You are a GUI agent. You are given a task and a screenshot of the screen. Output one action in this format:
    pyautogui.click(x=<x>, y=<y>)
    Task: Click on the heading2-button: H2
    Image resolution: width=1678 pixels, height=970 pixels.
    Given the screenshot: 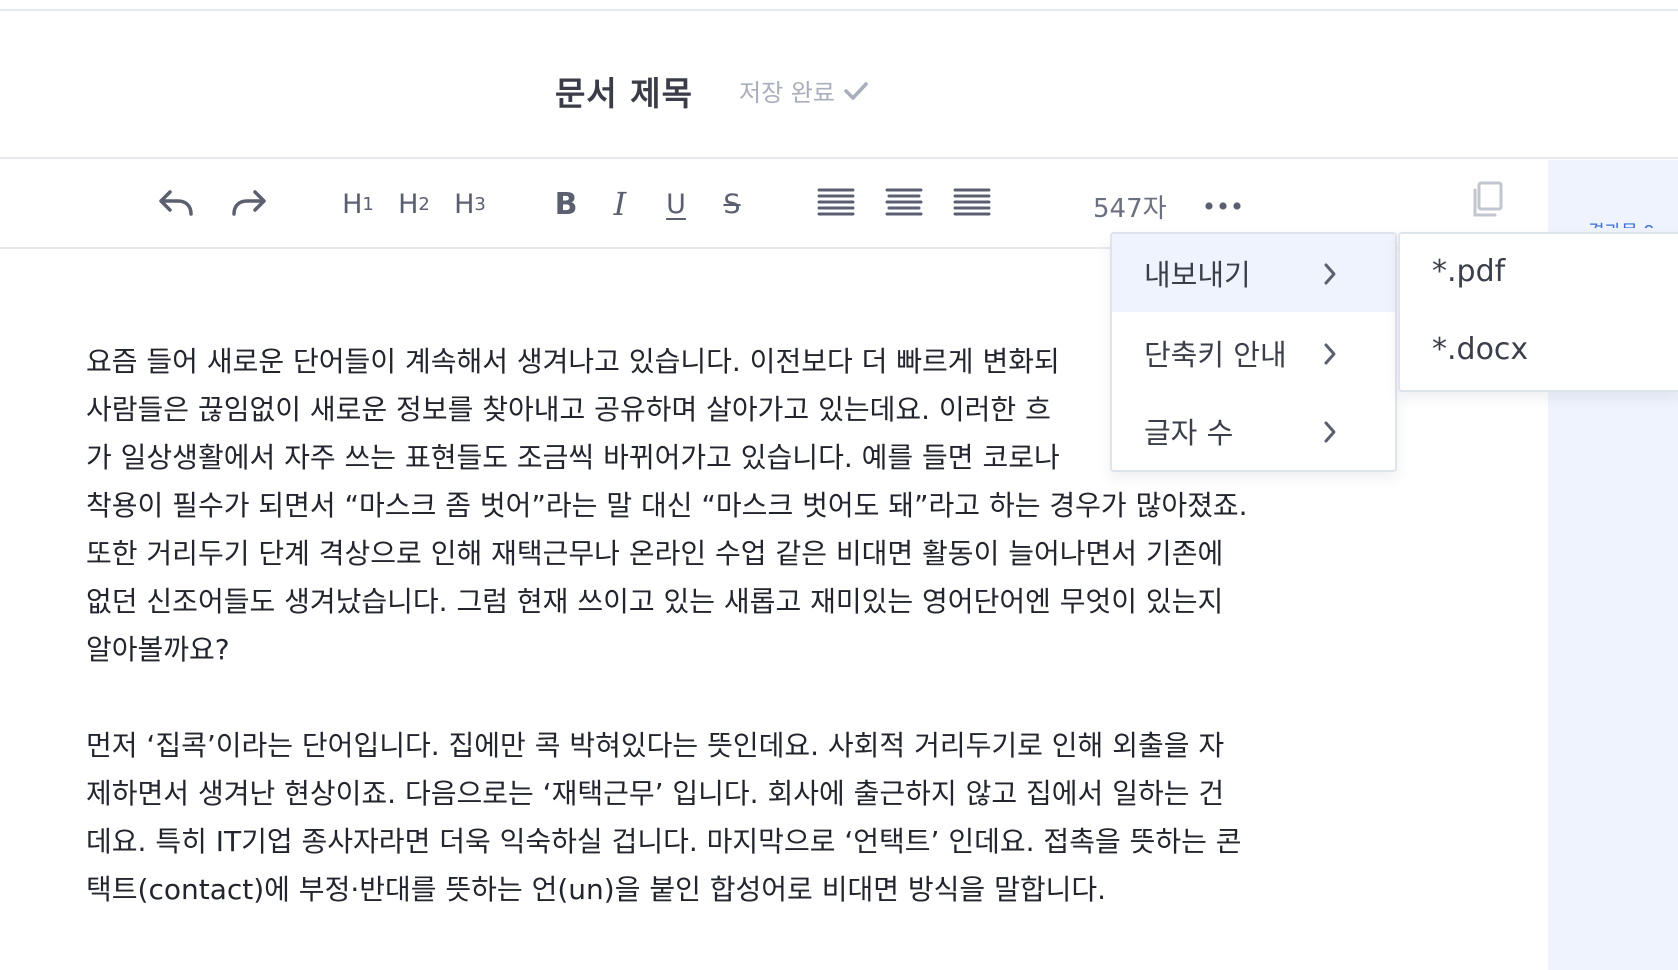 What is the action you would take?
    pyautogui.click(x=414, y=204)
    